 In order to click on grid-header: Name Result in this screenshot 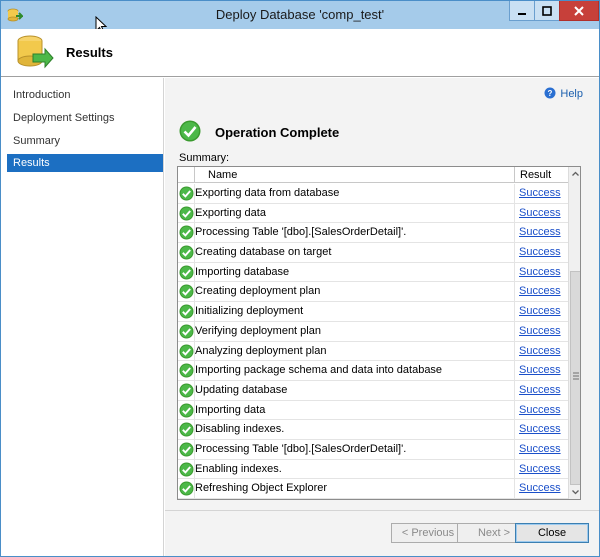, I will do `click(373, 175)`.